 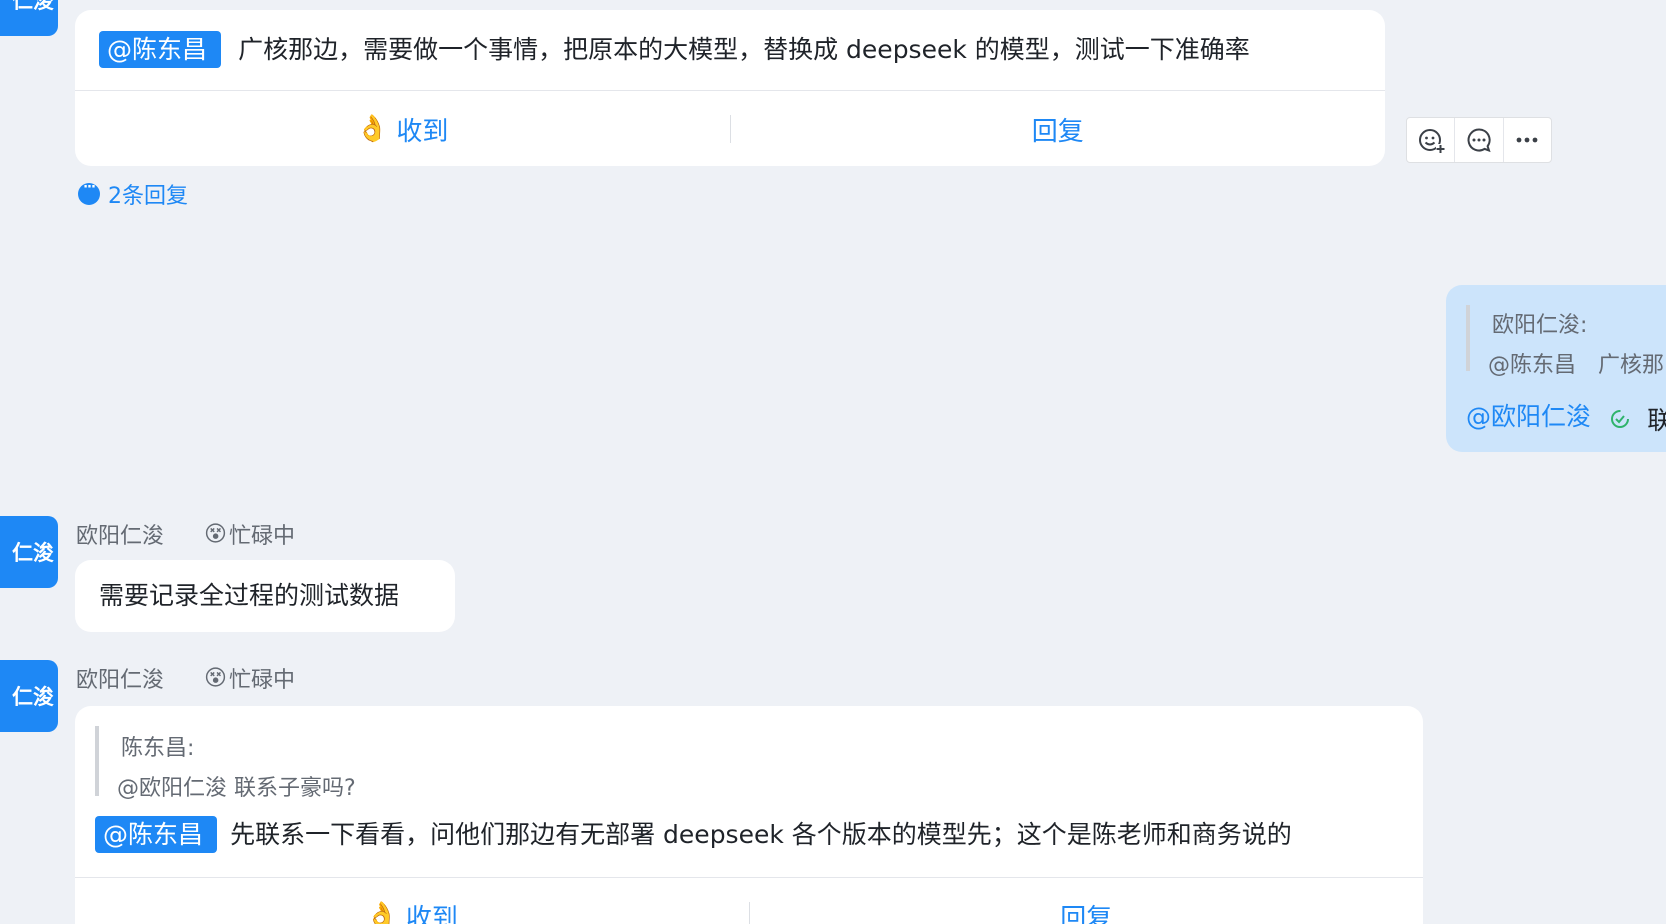 I want to click on message-text: 联, so click(x=1656, y=420).